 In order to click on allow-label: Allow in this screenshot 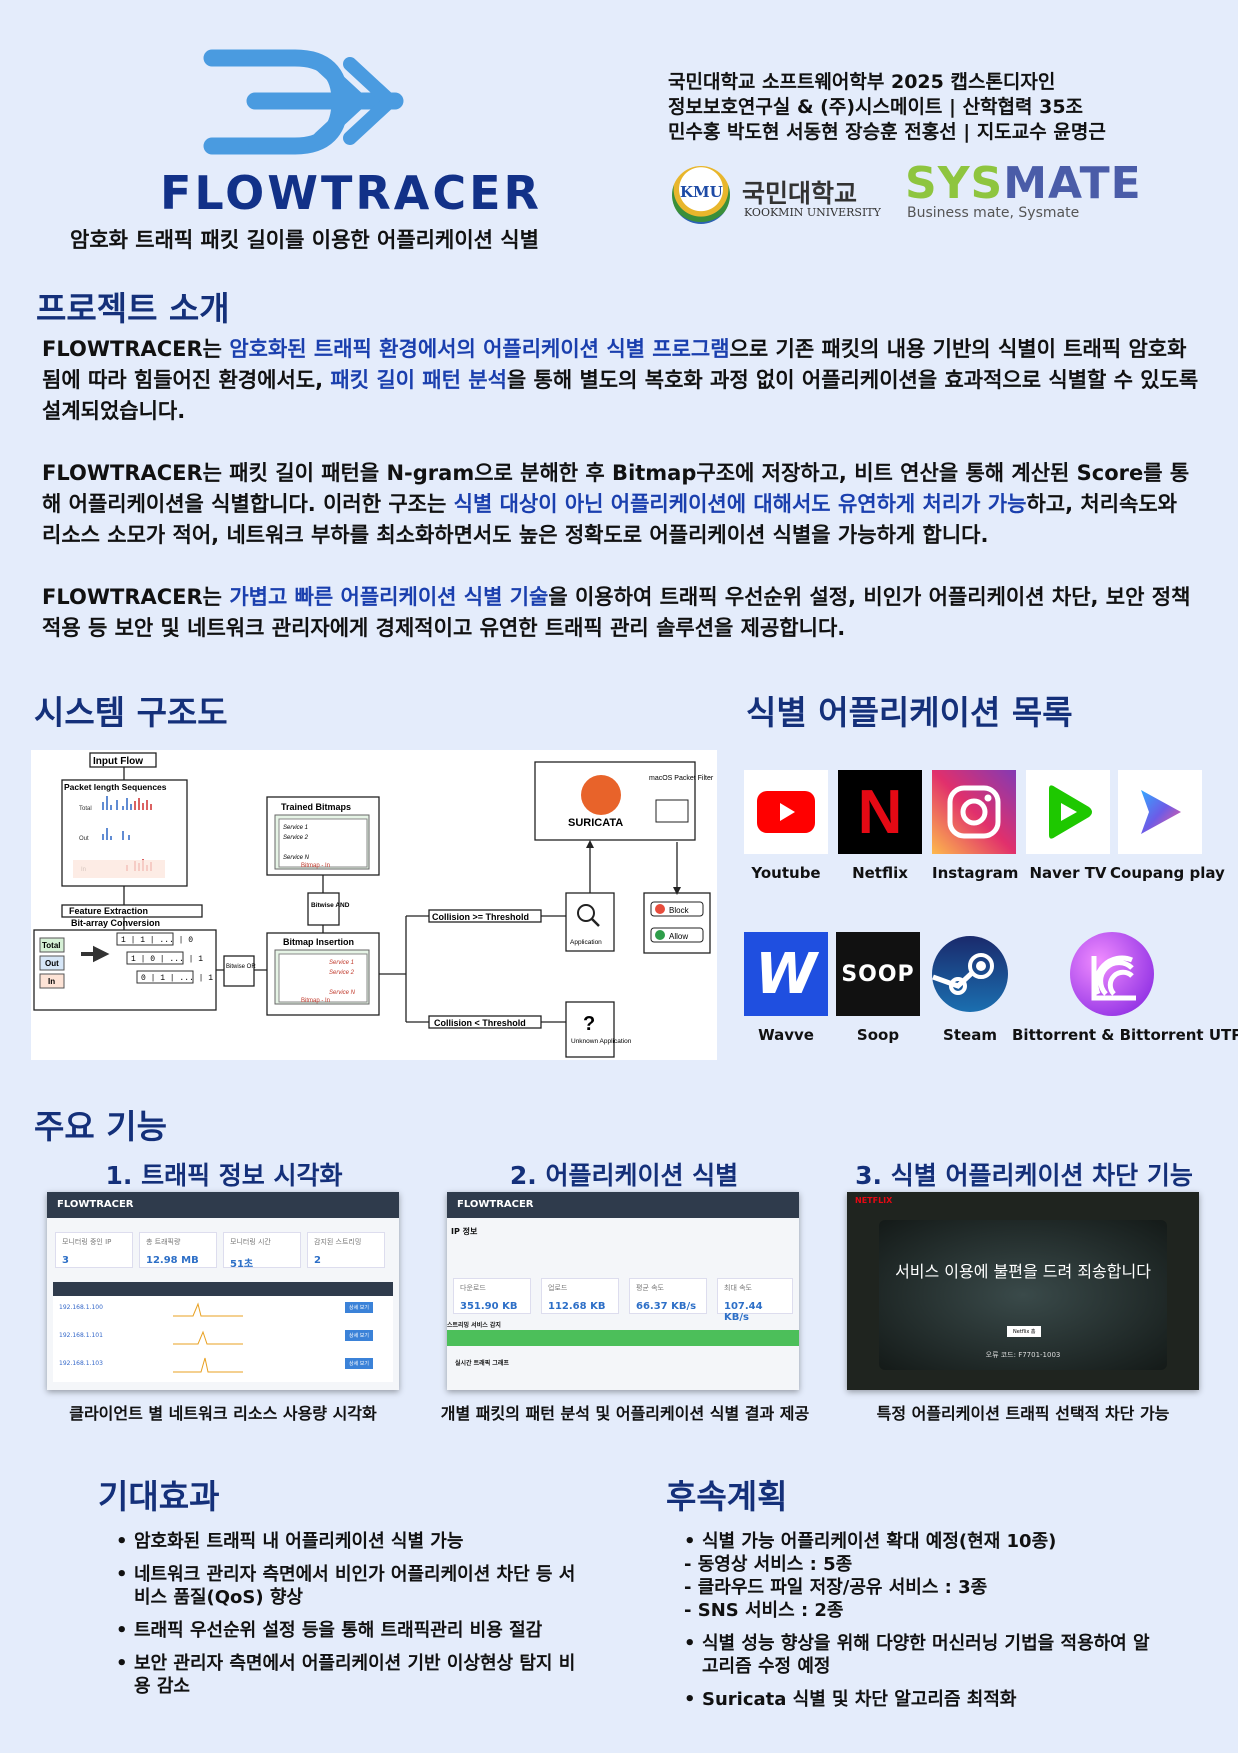, I will do `click(678, 936)`.